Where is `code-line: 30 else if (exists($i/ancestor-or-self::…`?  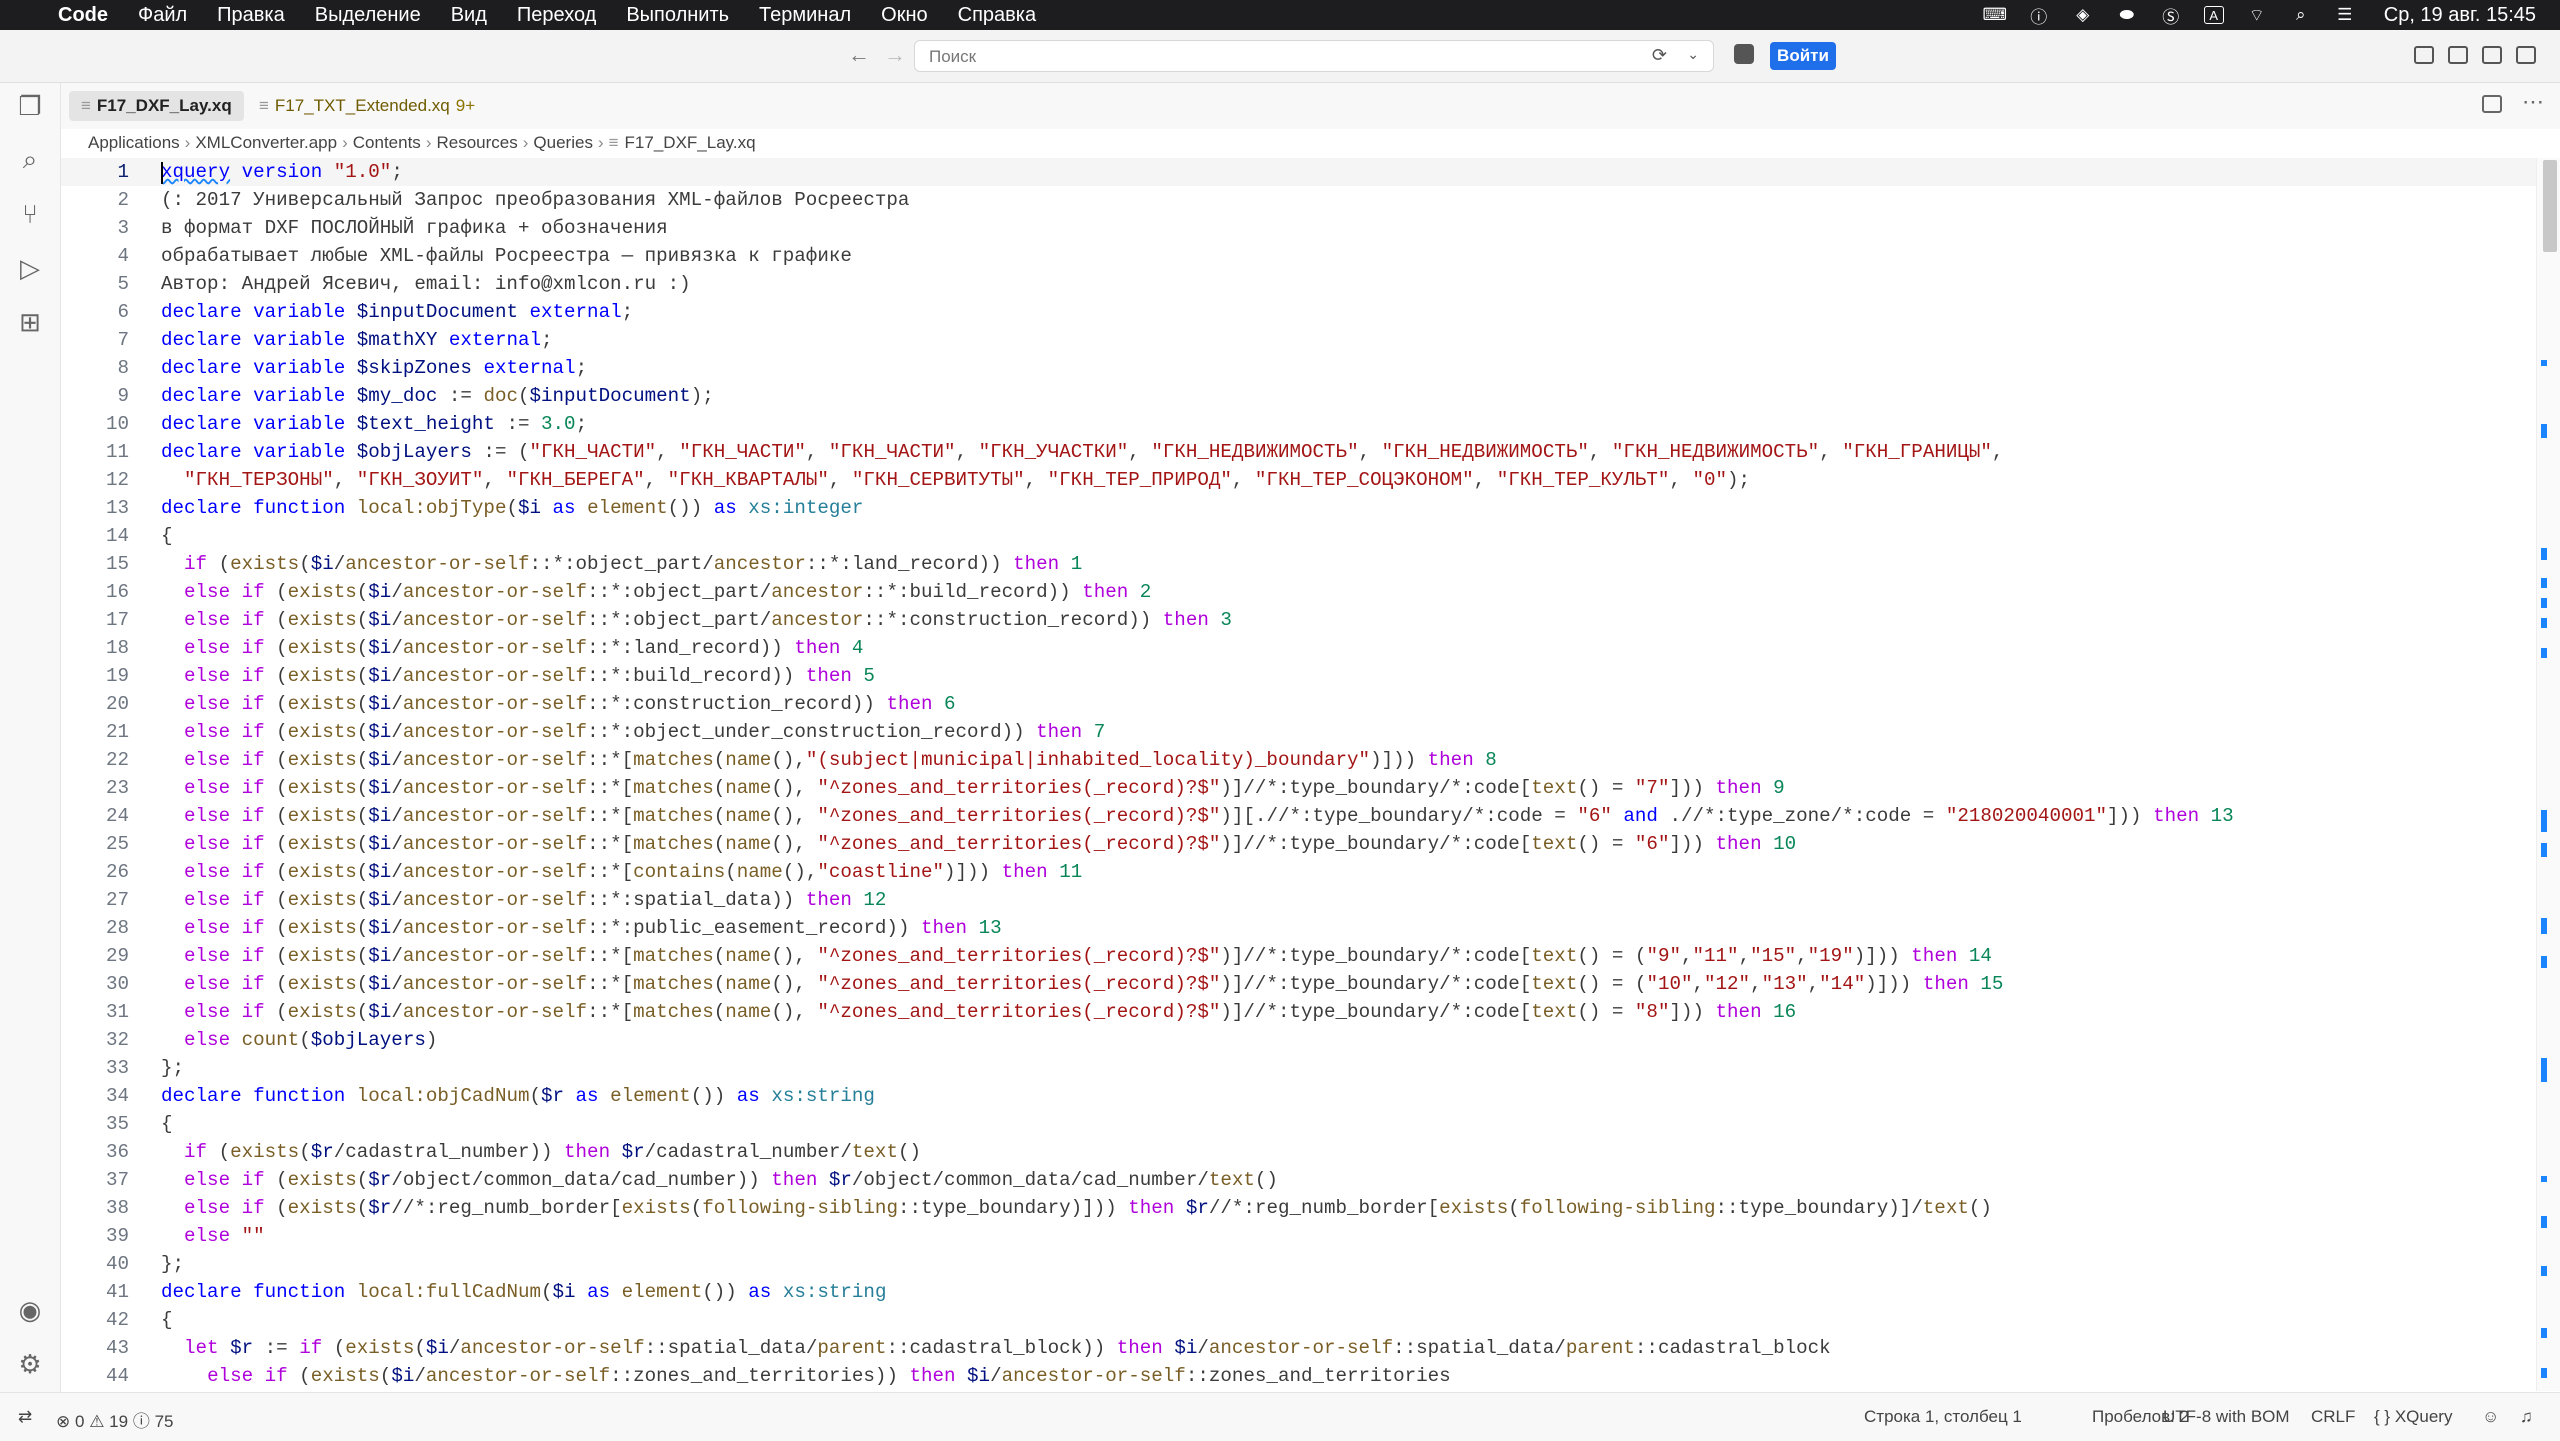 code-line: 30 else if (exists($i/ancestor-or-self::… is located at coordinates (1298, 984).